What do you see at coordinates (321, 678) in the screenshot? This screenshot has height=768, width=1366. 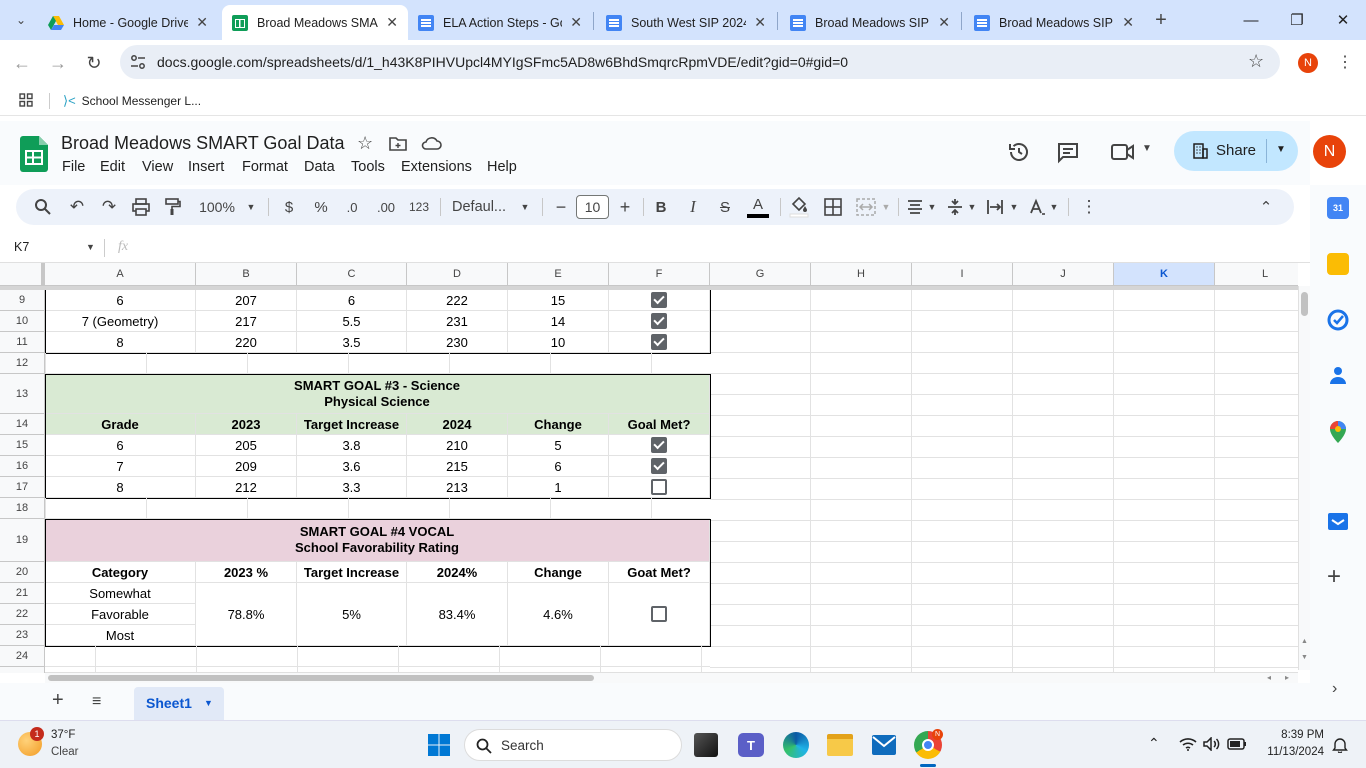 I see `horizontal-scroll-thumb` at bounding box center [321, 678].